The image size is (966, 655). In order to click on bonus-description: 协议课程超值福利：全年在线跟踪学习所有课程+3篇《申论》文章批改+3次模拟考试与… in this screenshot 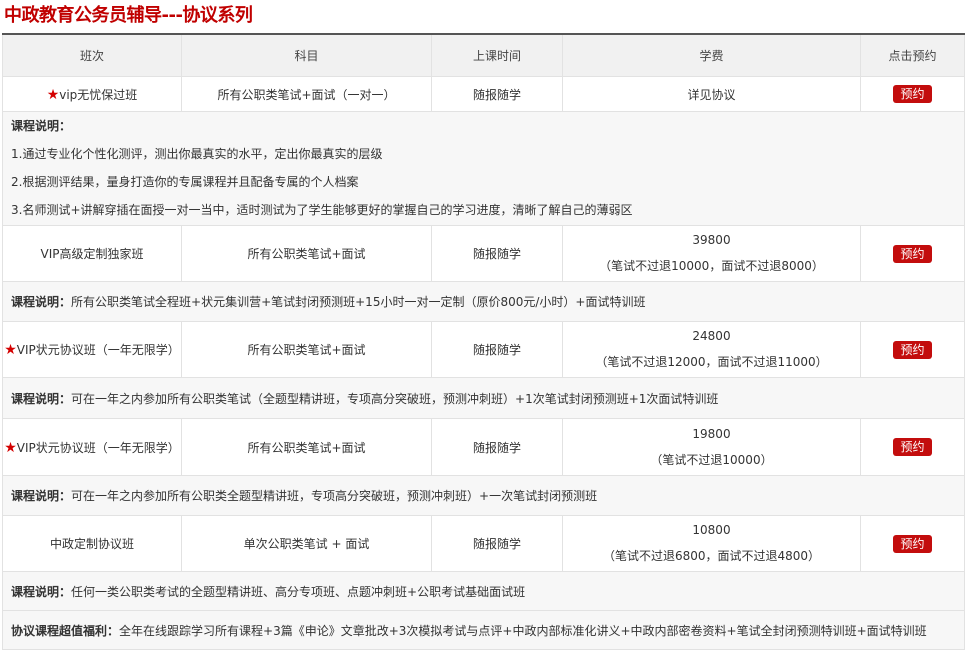, I will do `click(483, 630)`.